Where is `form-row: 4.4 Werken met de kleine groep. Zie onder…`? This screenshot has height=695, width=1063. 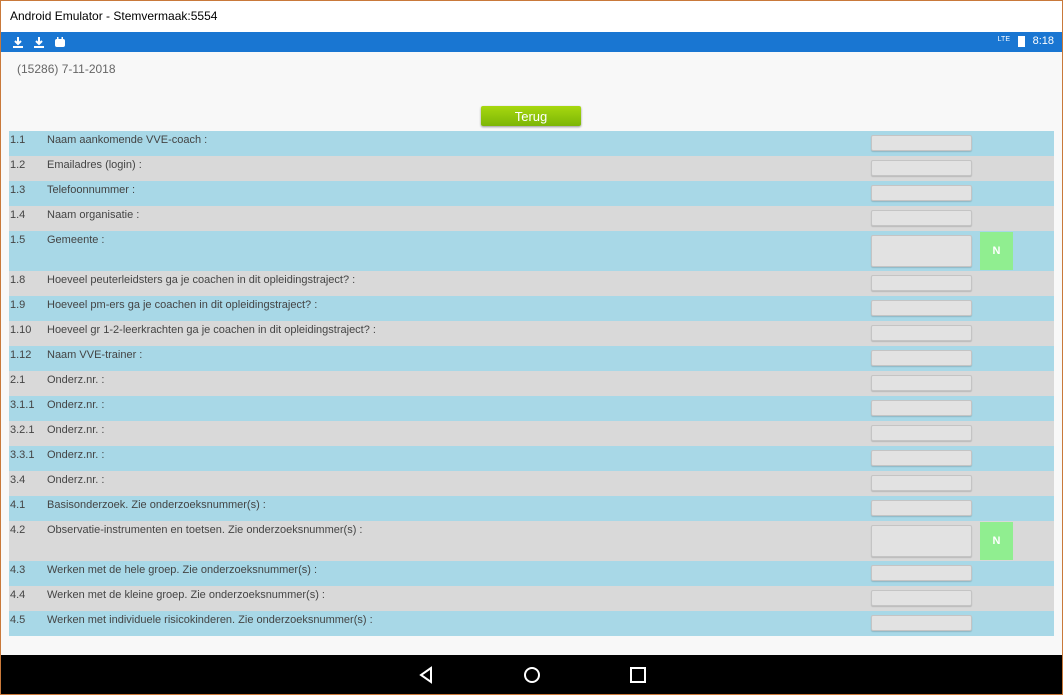 form-row: 4.4 Werken met de kleine groep. Zie onder… is located at coordinates (531, 598).